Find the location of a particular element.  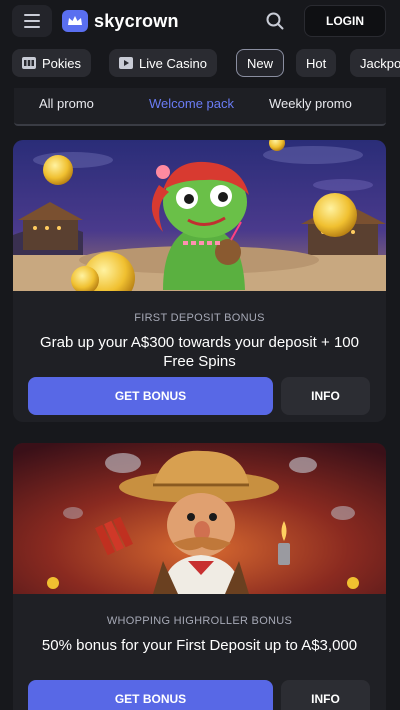

tab-welcome-pack: Welcome pack is located at coordinates (191, 103).